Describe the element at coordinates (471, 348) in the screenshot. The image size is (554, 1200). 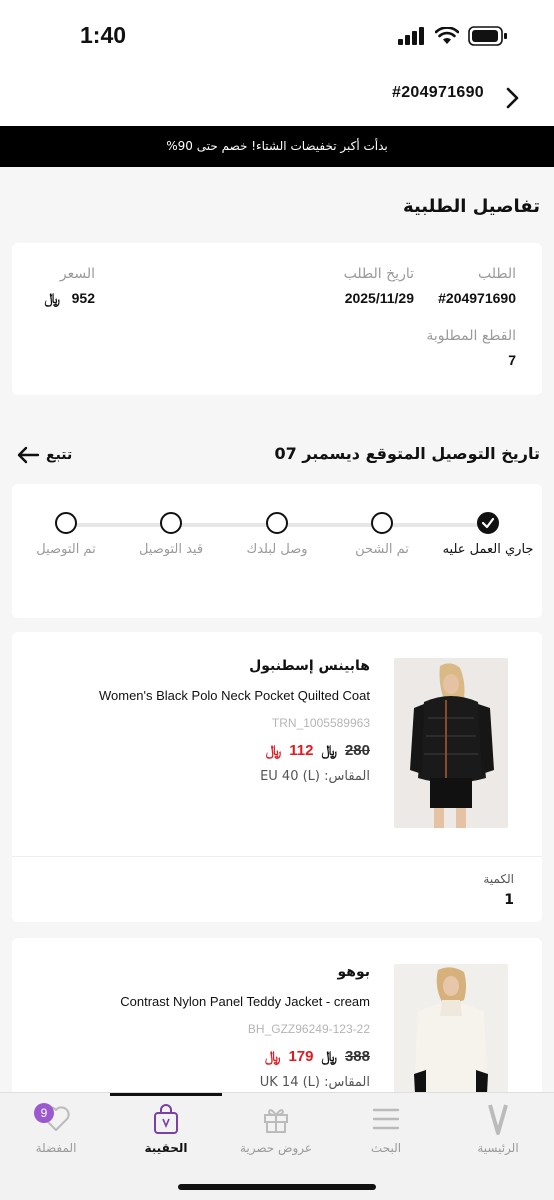
I see `items-cell: القطع المطلوبة 7` at that location.